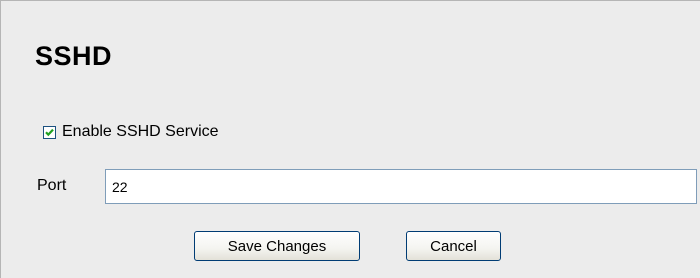  I want to click on save-changes-button: Save Changes, so click(277, 246).